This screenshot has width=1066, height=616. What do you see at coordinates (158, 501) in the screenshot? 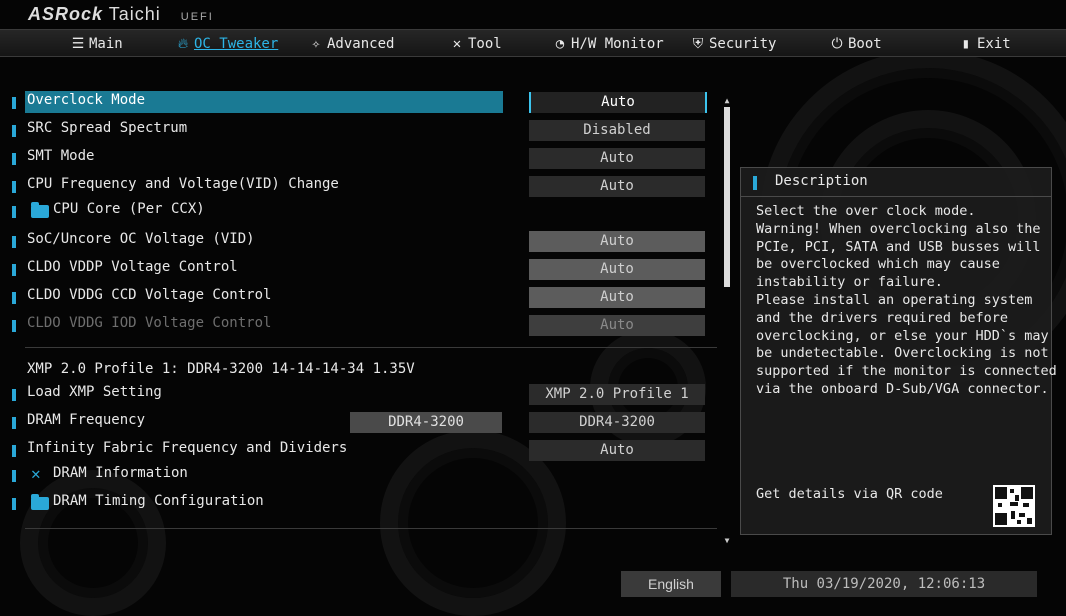
I see `submenu-label: DRAM Timing Configuration` at bounding box center [158, 501].